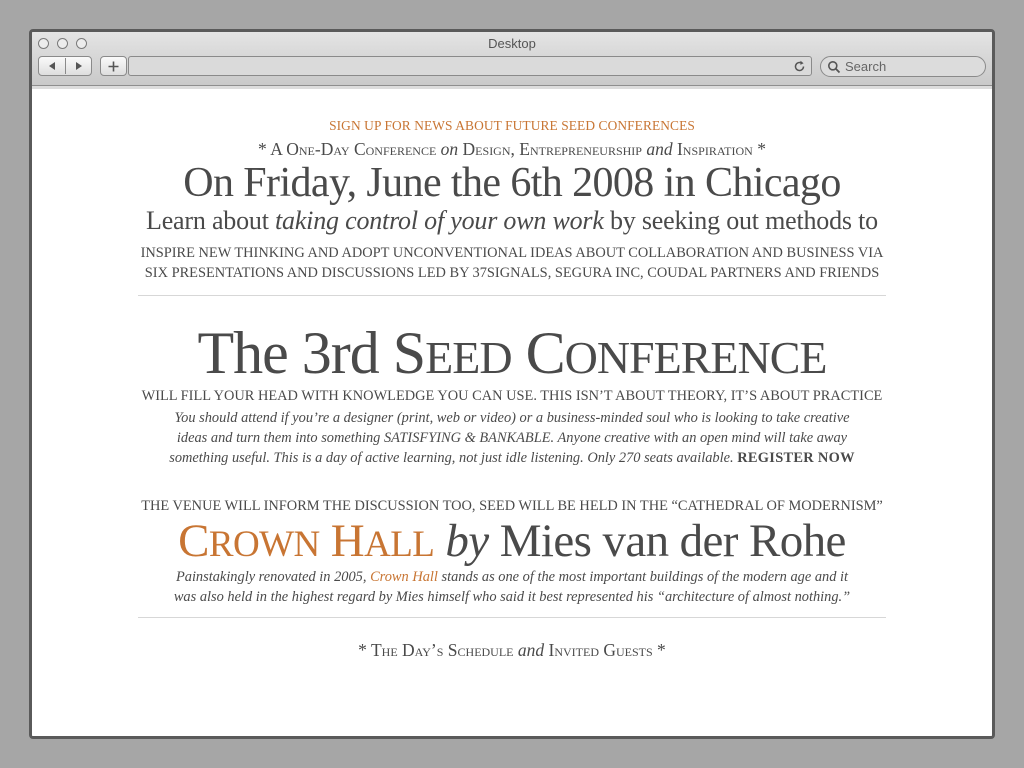 This screenshot has height=768, width=1024. Describe the element at coordinates (834, 67) in the screenshot. I see `search-icon` at that location.